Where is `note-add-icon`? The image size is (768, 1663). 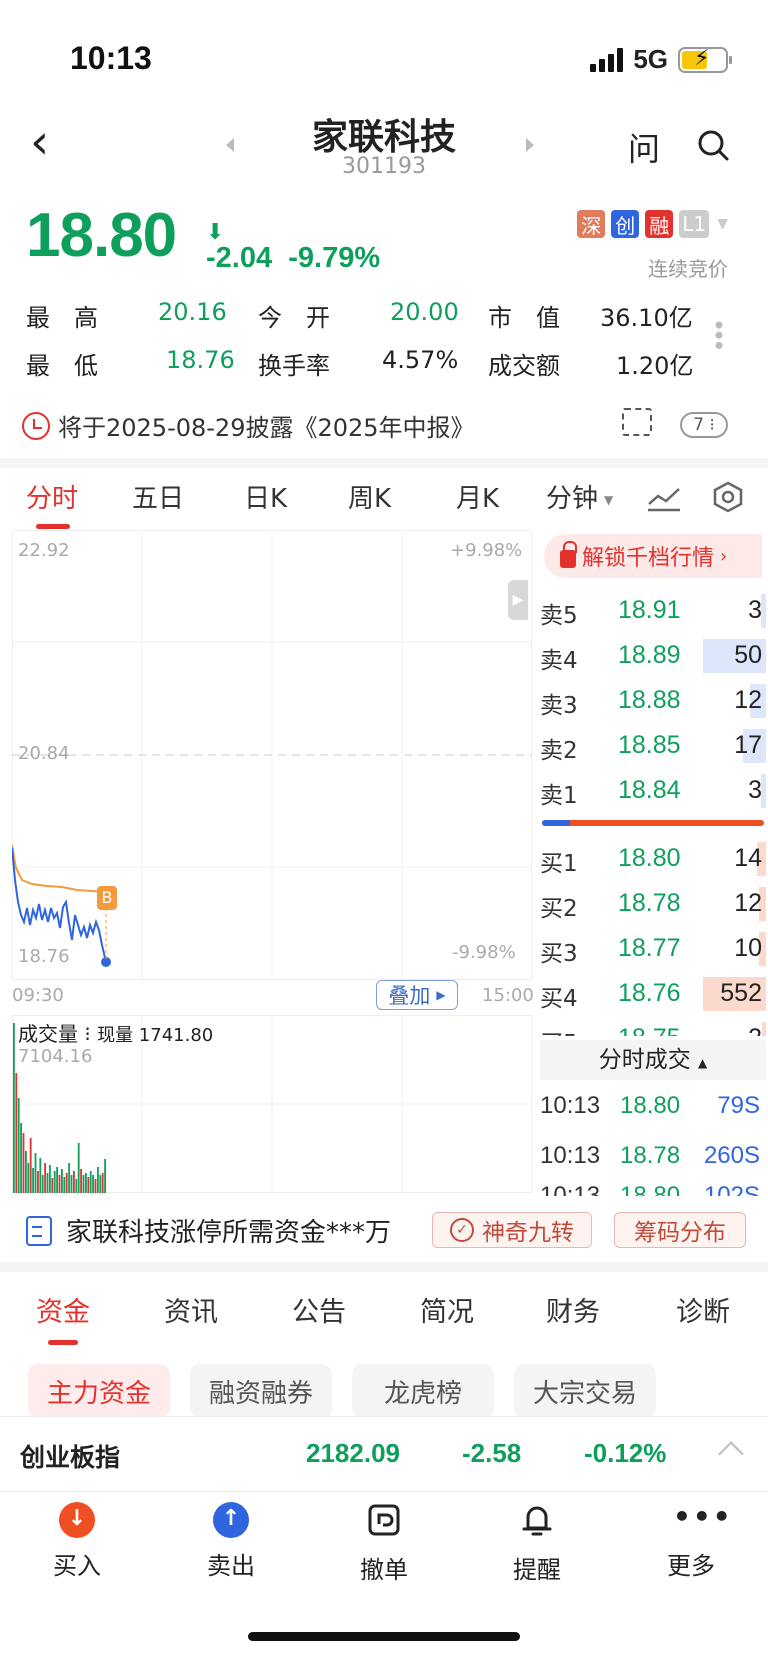 note-add-icon is located at coordinates (637, 422).